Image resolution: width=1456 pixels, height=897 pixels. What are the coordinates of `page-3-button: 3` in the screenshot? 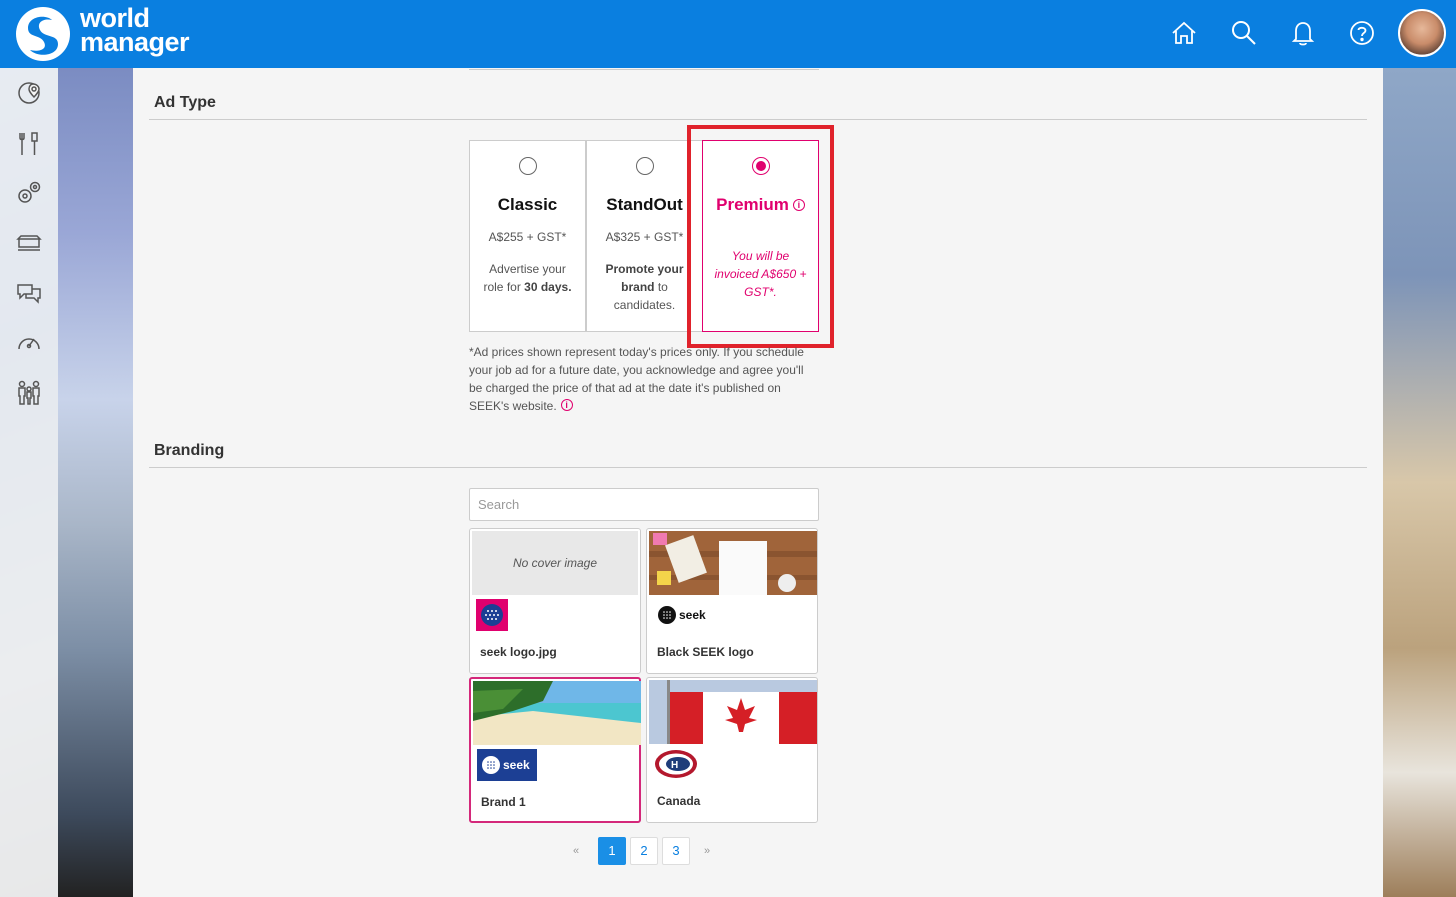 It's located at (676, 851).